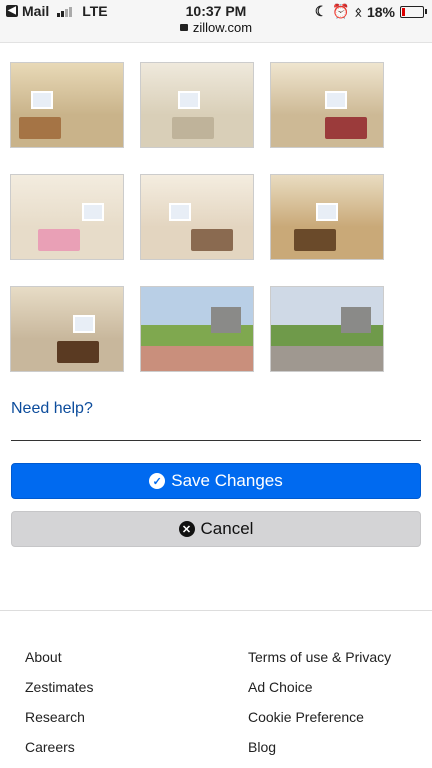 This screenshot has width=432, height=768. Describe the element at coordinates (321, 11) in the screenshot. I see `moon-icon: ☾` at that location.